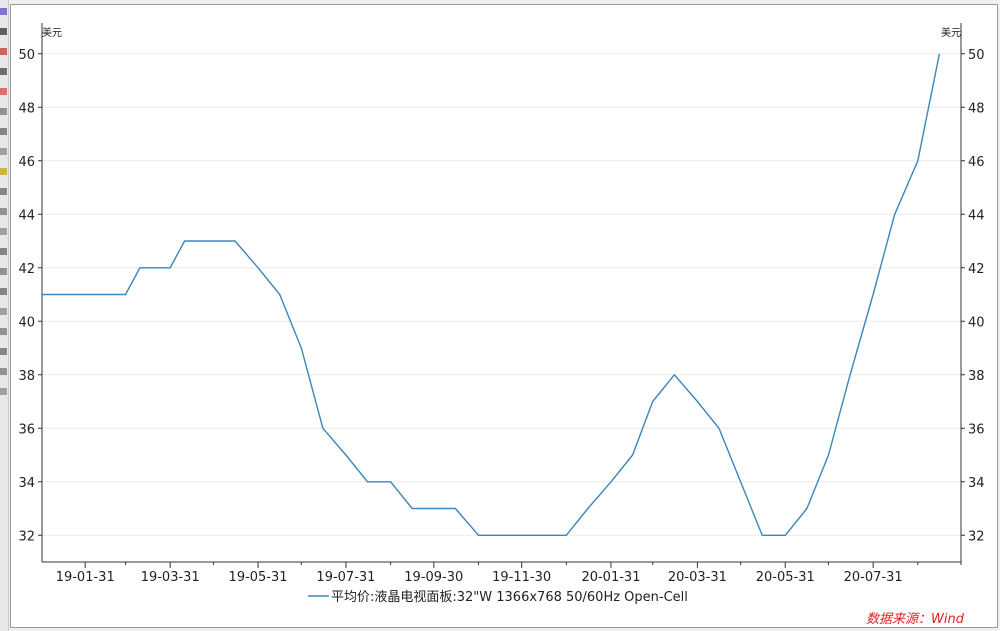 The height and width of the screenshot is (631, 1000). I want to click on flag-icon, so click(3, 51).